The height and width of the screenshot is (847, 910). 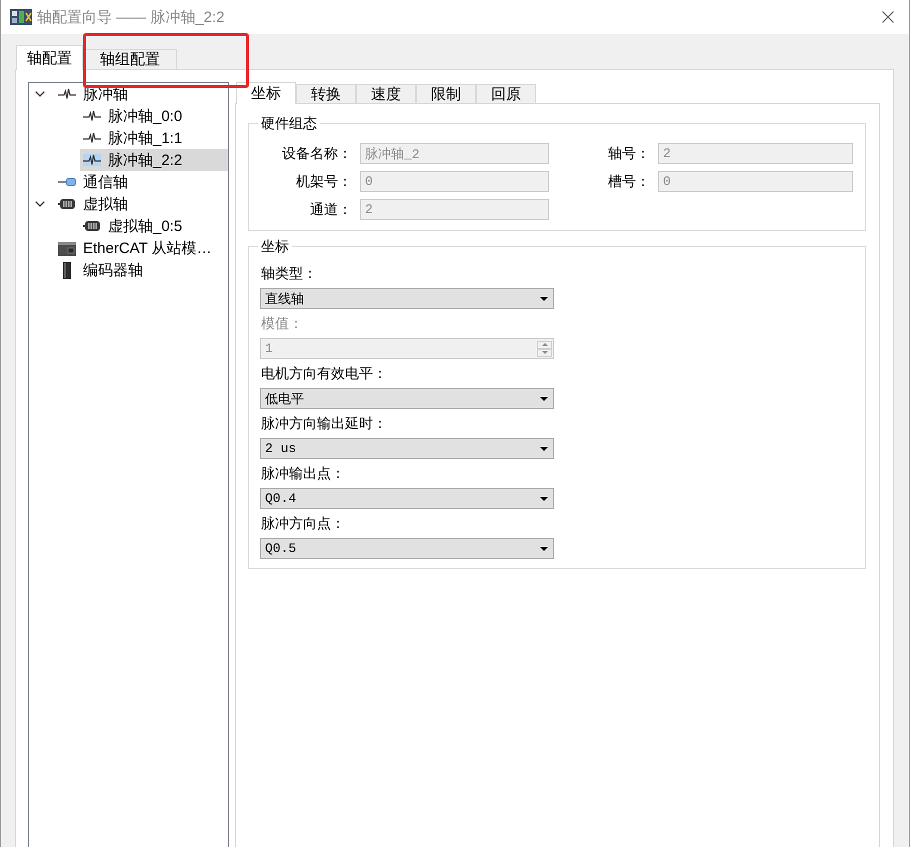 I want to click on field-label: 轴类型：, so click(x=289, y=273).